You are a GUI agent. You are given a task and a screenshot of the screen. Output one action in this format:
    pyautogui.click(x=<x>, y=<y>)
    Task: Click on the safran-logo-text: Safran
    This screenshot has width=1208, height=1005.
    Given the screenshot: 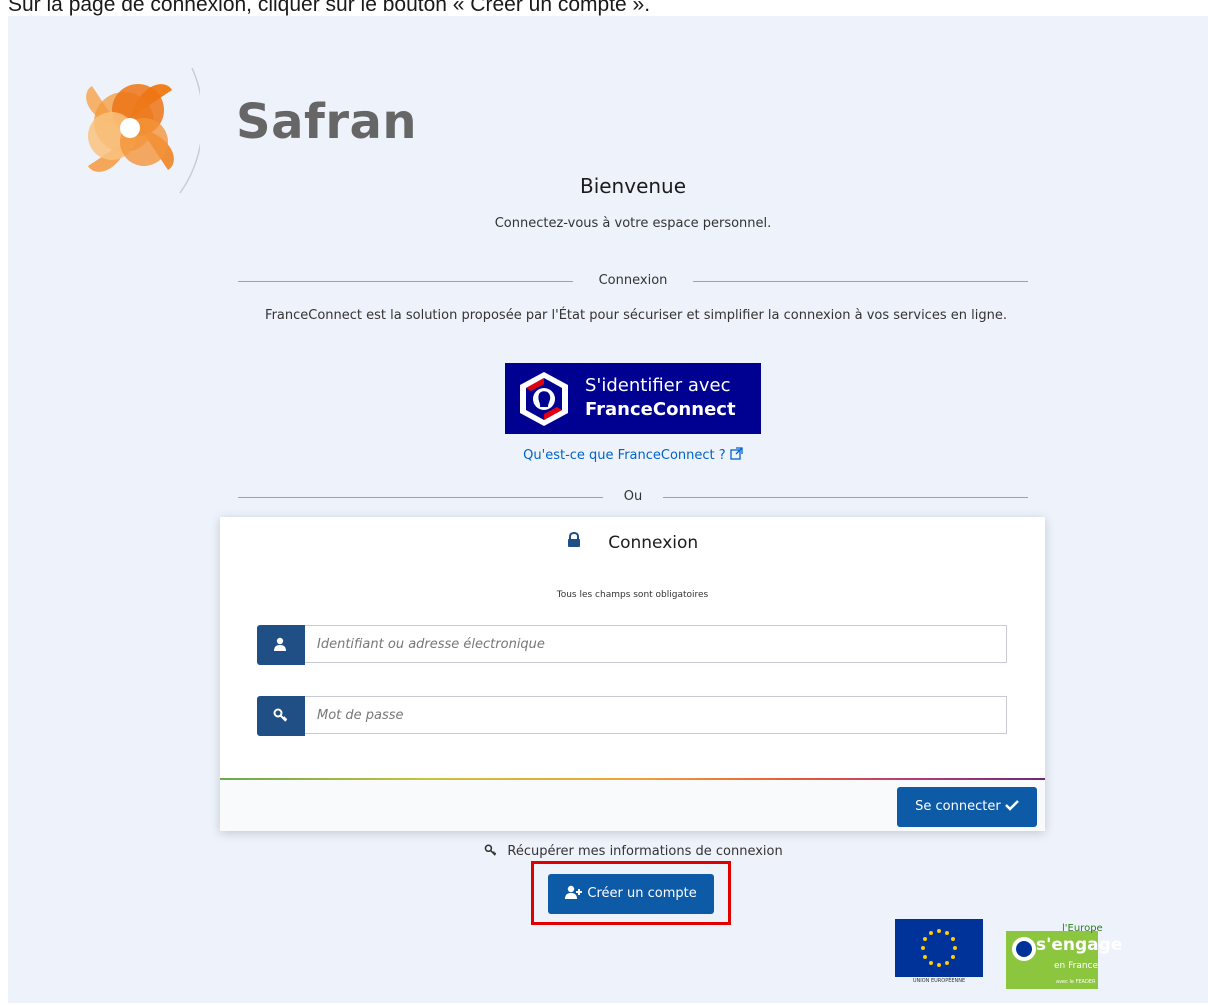 What is the action you would take?
    pyautogui.click(x=327, y=122)
    